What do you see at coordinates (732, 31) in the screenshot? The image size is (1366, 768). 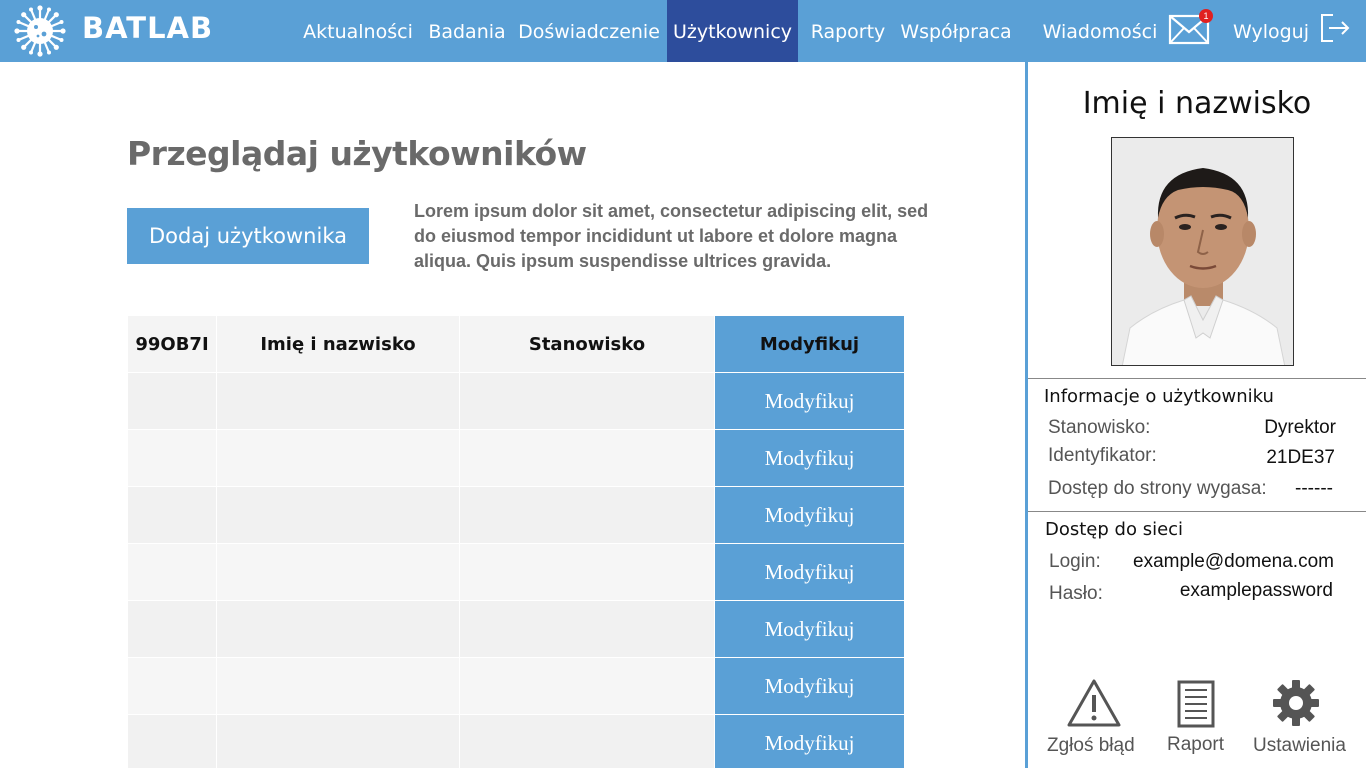 I see `nav-item-uzytkownicy: Użytkownicy` at bounding box center [732, 31].